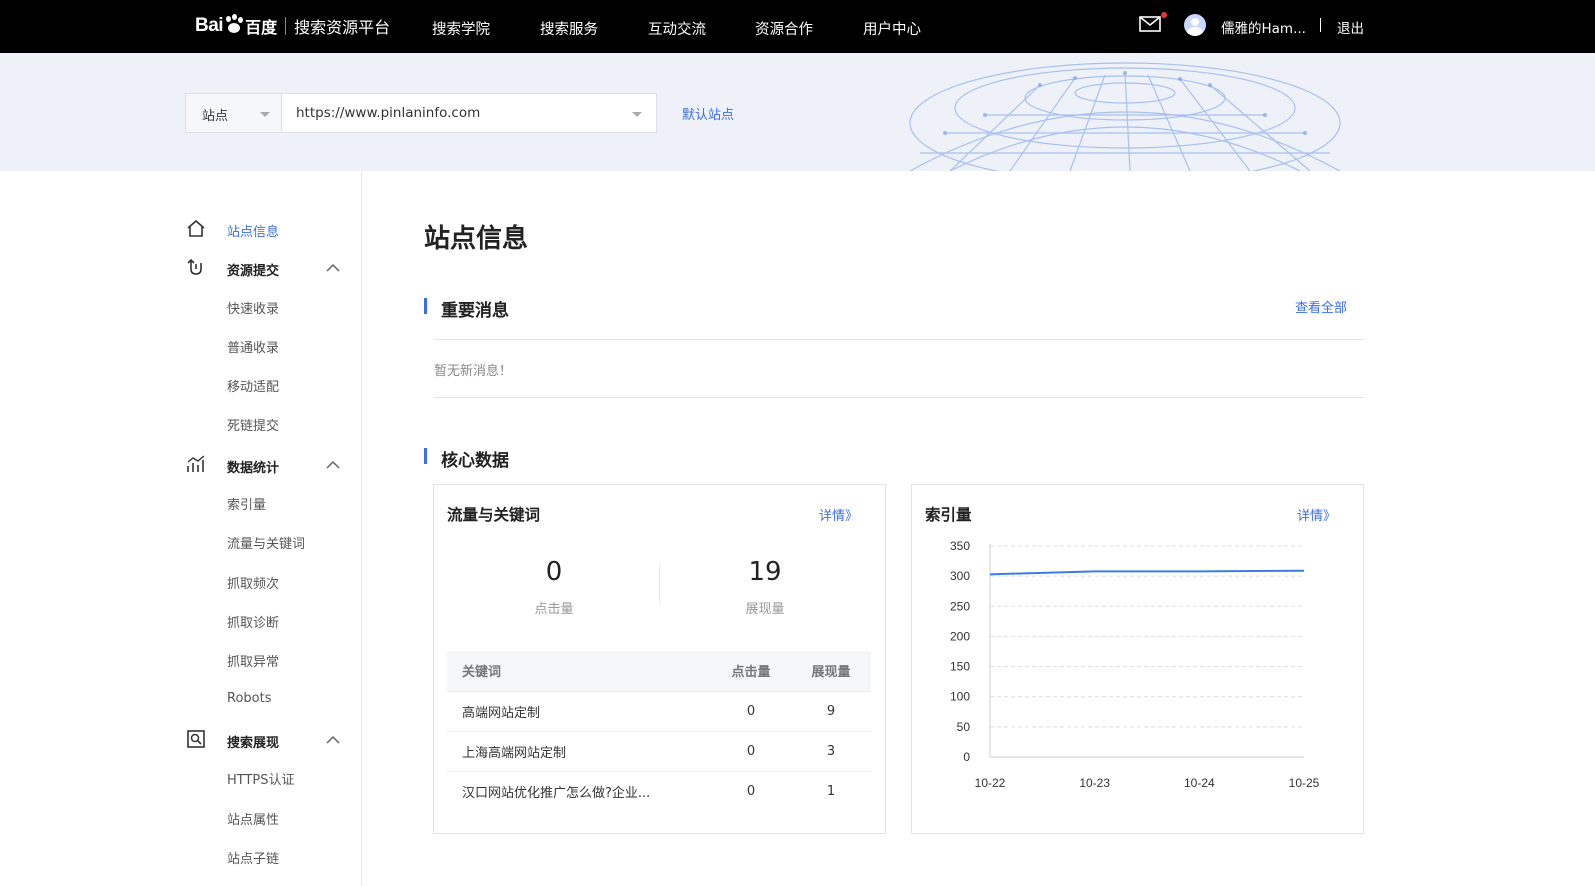 The image size is (1595, 886). Describe the element at coordinates (892, 28) in the screenshot. I see `nav-user-center: 用户中心` at that location.